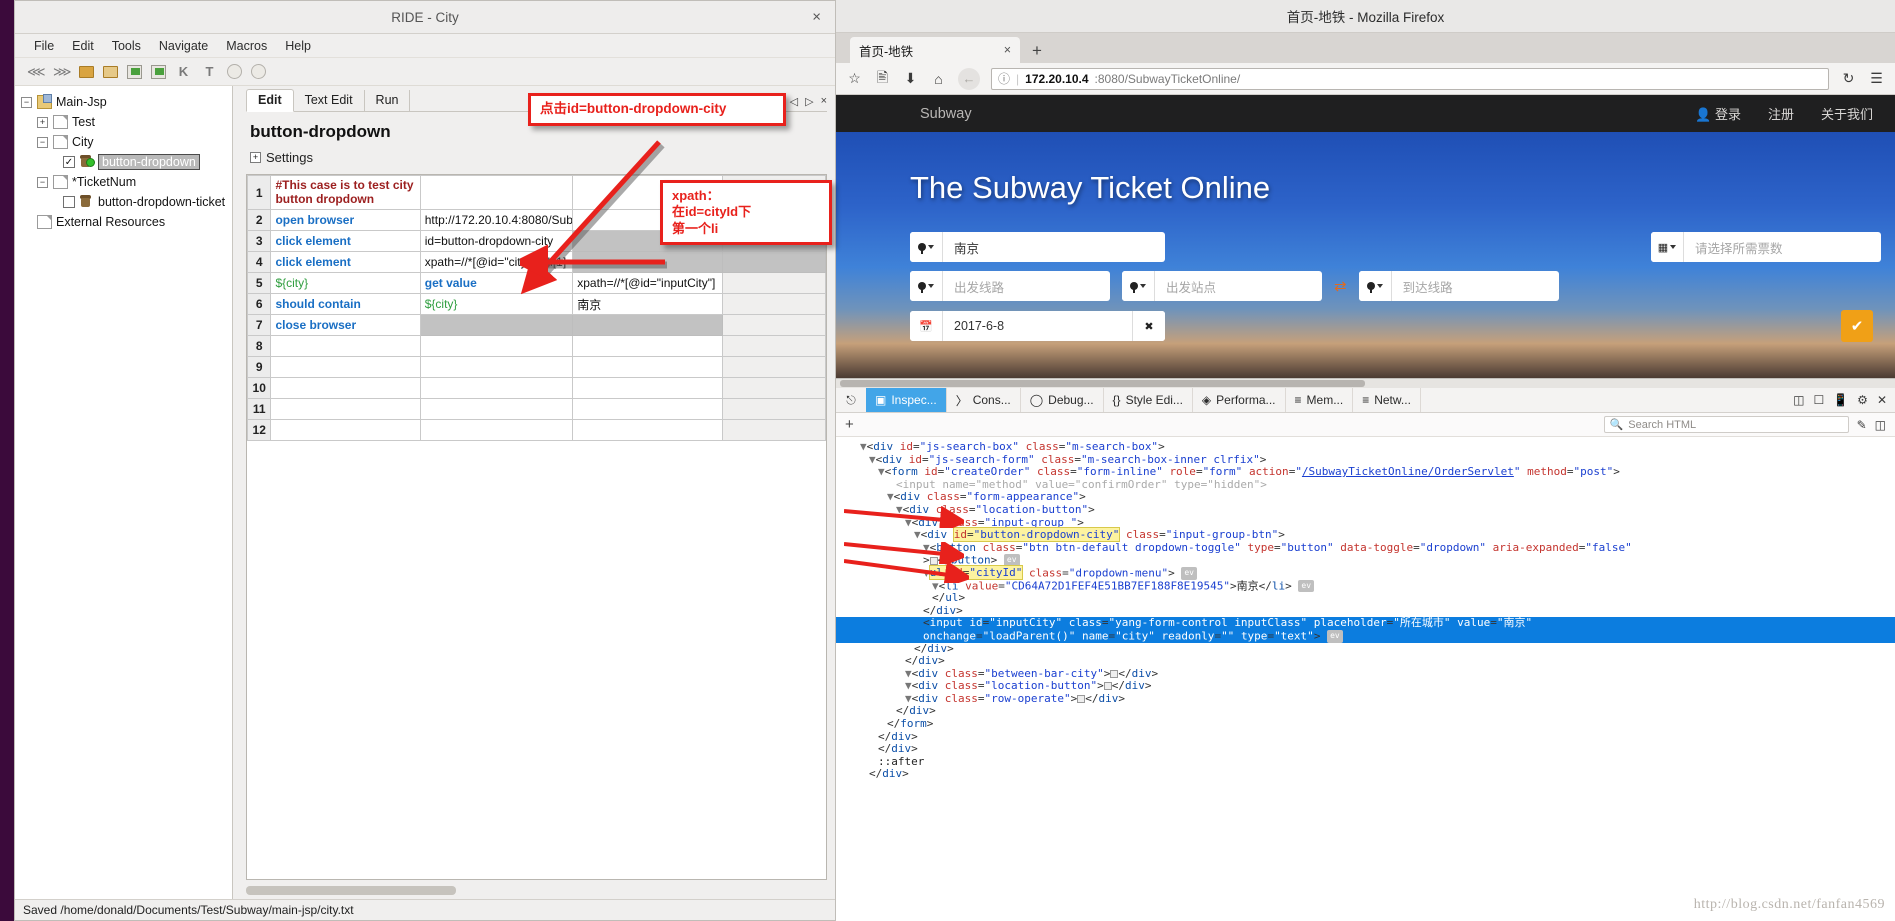 The width and height of the screenshot is (1895, 921). I want to click on table-row: 11, so click(536, 409).